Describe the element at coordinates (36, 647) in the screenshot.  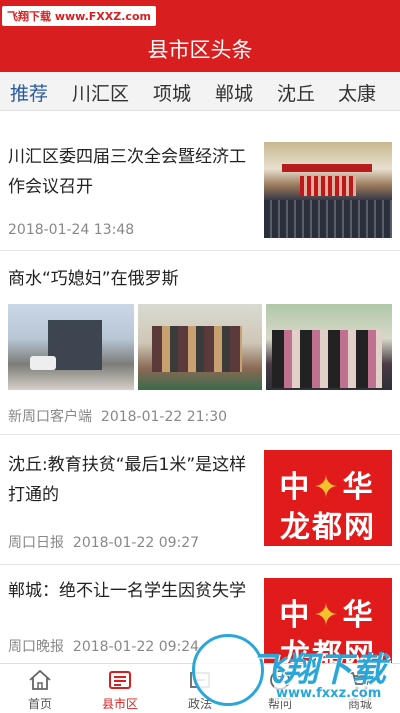
I see `news-source: 周口晚报` at that location.